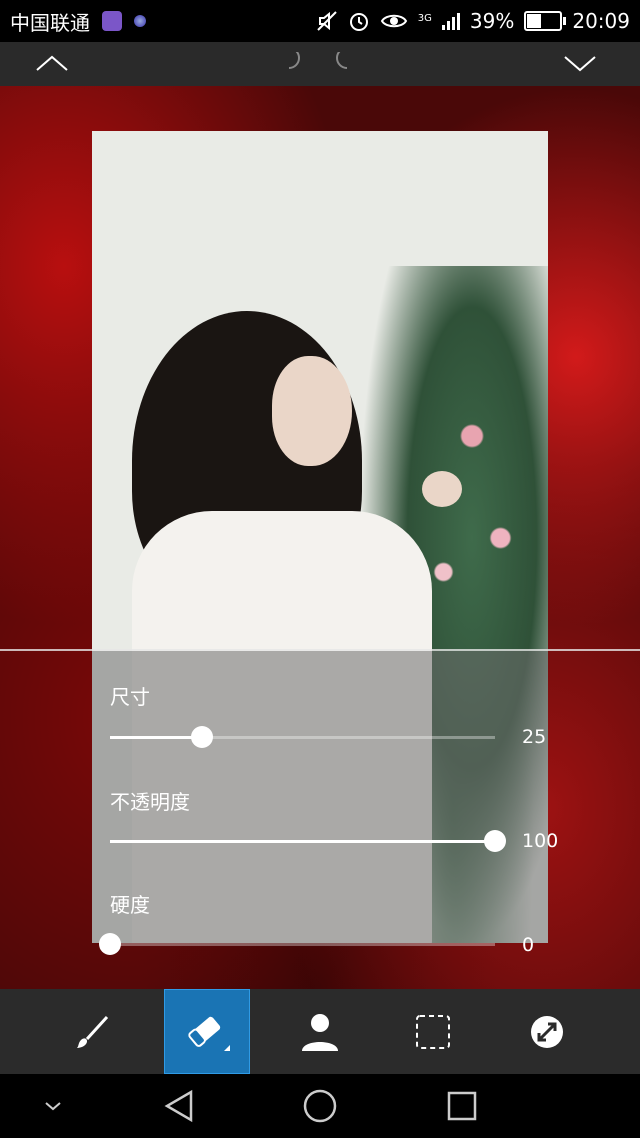 Image resolution: width=640 pixels, height=1138 pixels. I want to click on eraser-tool-button, so click(207, 1031).